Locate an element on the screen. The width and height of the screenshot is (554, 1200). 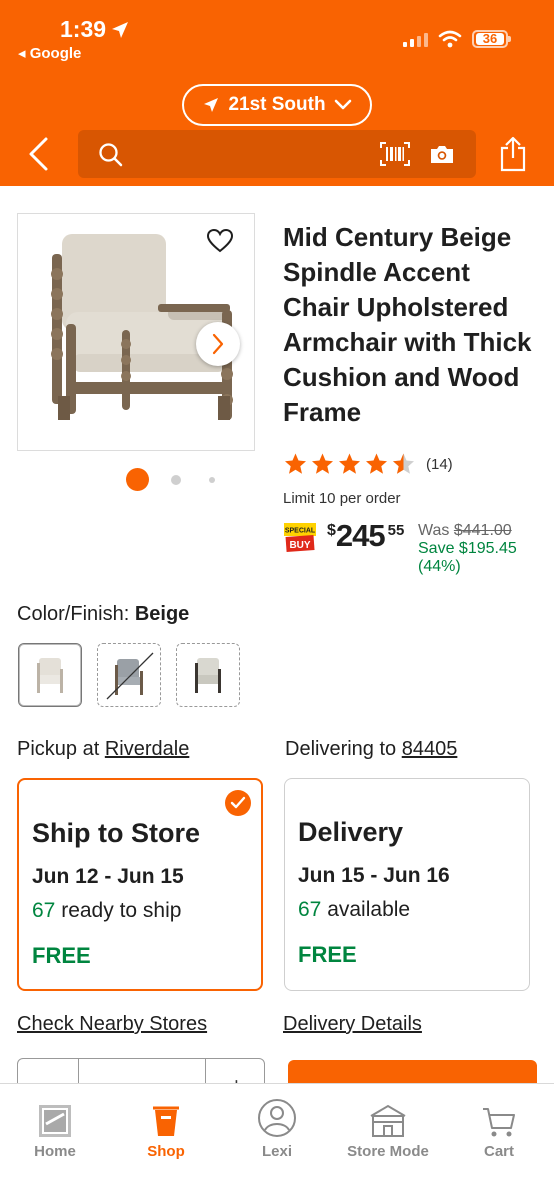
rating-stars: (14) is located at coordinates (368, 464).